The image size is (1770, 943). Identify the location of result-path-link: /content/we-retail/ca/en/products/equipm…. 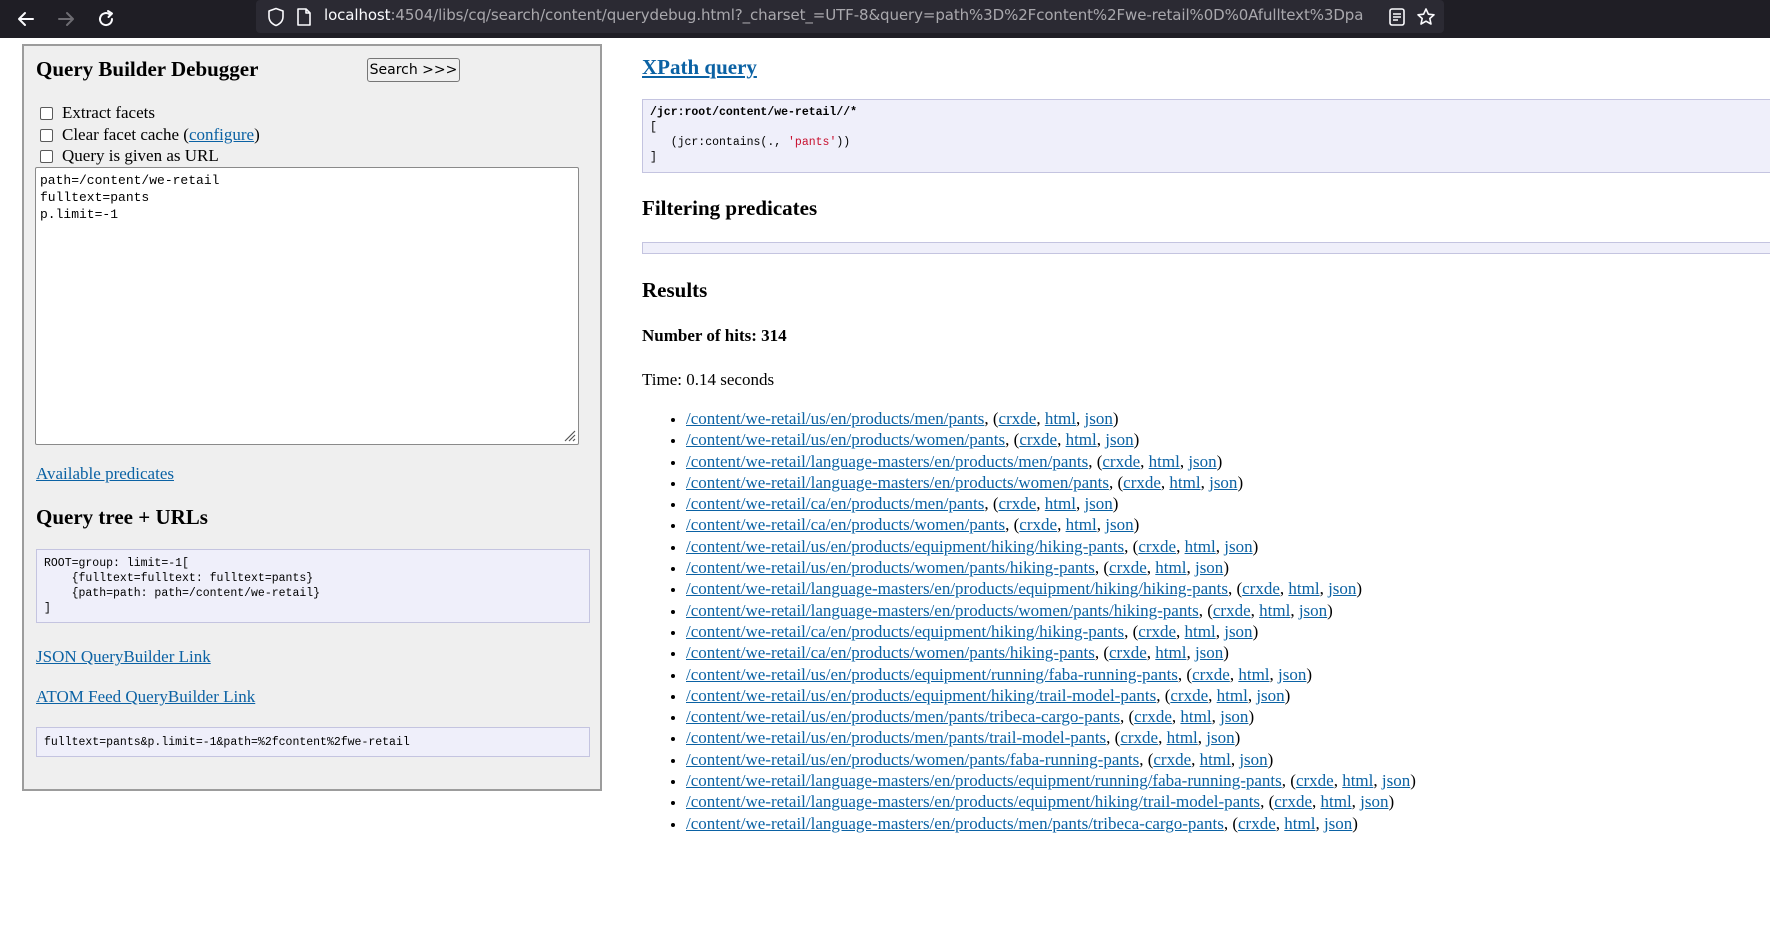
(905, 631).